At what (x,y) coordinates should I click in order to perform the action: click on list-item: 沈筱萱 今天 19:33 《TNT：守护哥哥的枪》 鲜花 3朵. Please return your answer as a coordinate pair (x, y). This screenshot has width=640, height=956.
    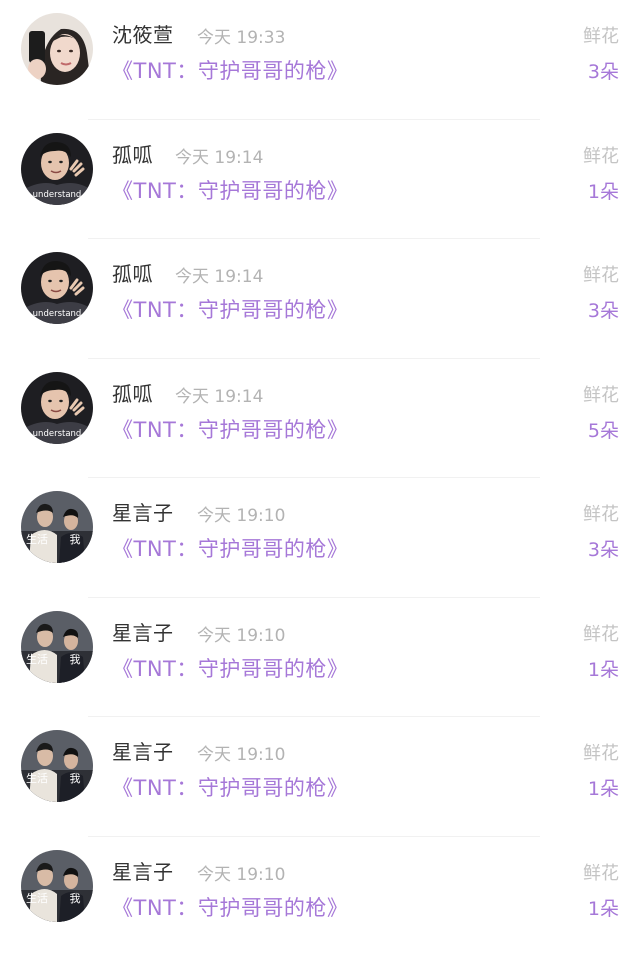
    Looking at the image, I should click on (320, 60).